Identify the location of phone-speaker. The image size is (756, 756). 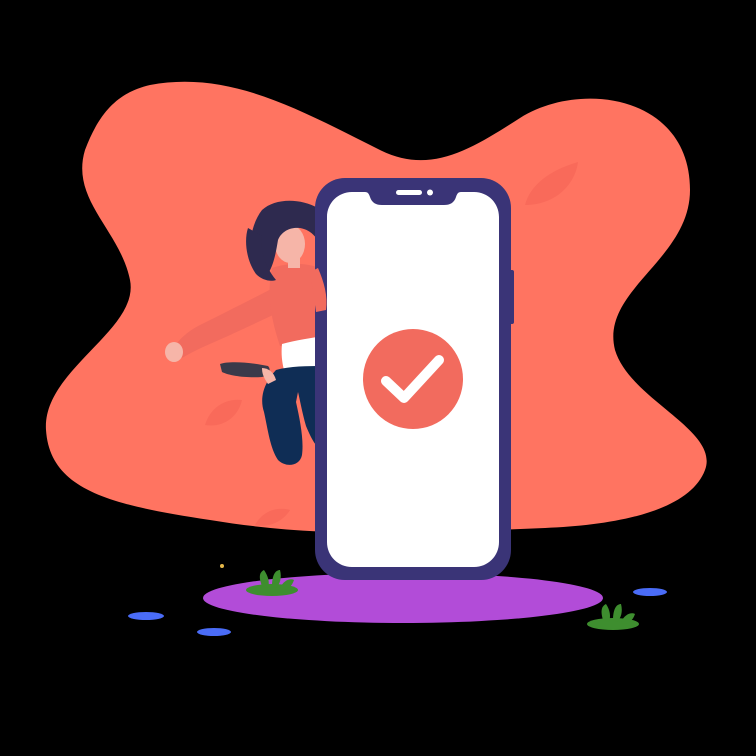
(409, 192).